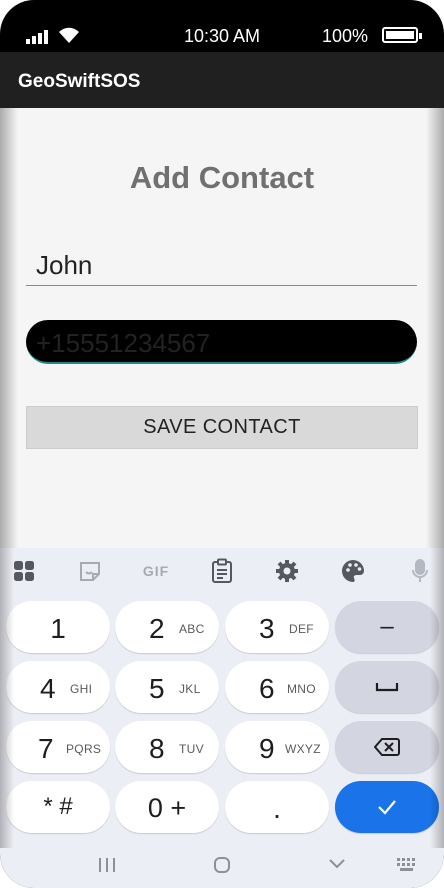 This screenshot has width=444, height=888. Describe the element at coordinates (157, 628) in the screenshot. I see `key-2-label: 2` at that location.